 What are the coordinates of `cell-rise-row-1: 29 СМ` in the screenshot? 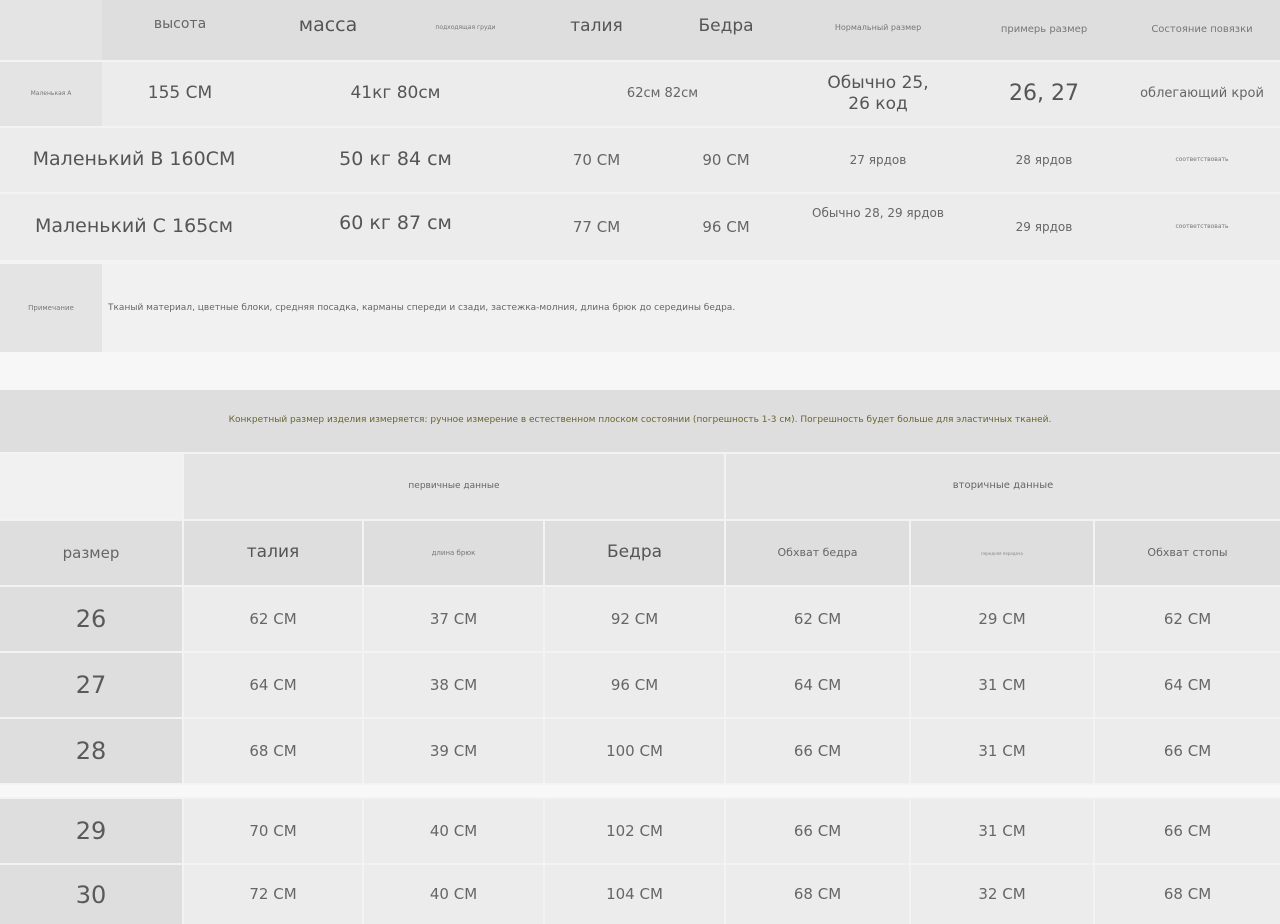 It's located at (1002, 619).